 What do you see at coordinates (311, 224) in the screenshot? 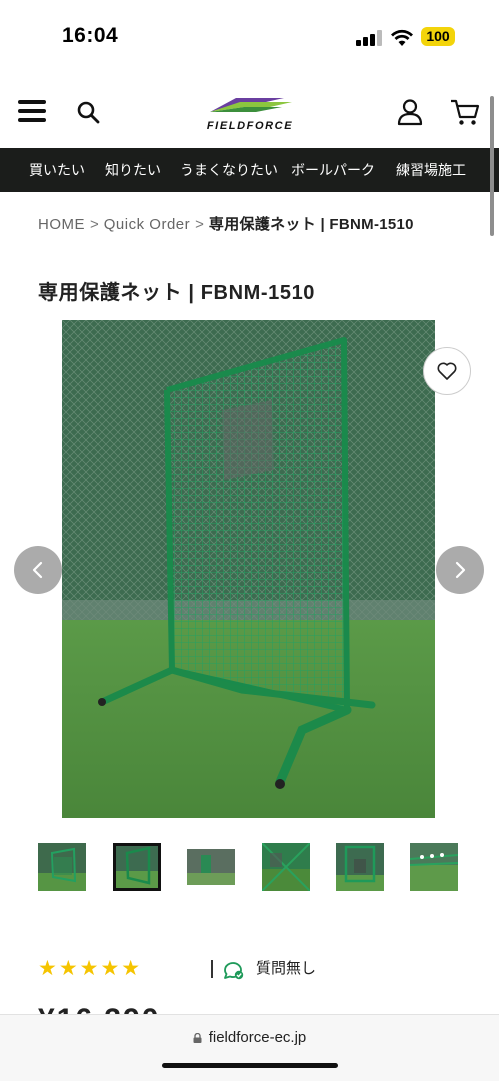
I see `breadcrumb-current: 専用保護ネット | FBNM-1510` at bounding box center [311, 224].